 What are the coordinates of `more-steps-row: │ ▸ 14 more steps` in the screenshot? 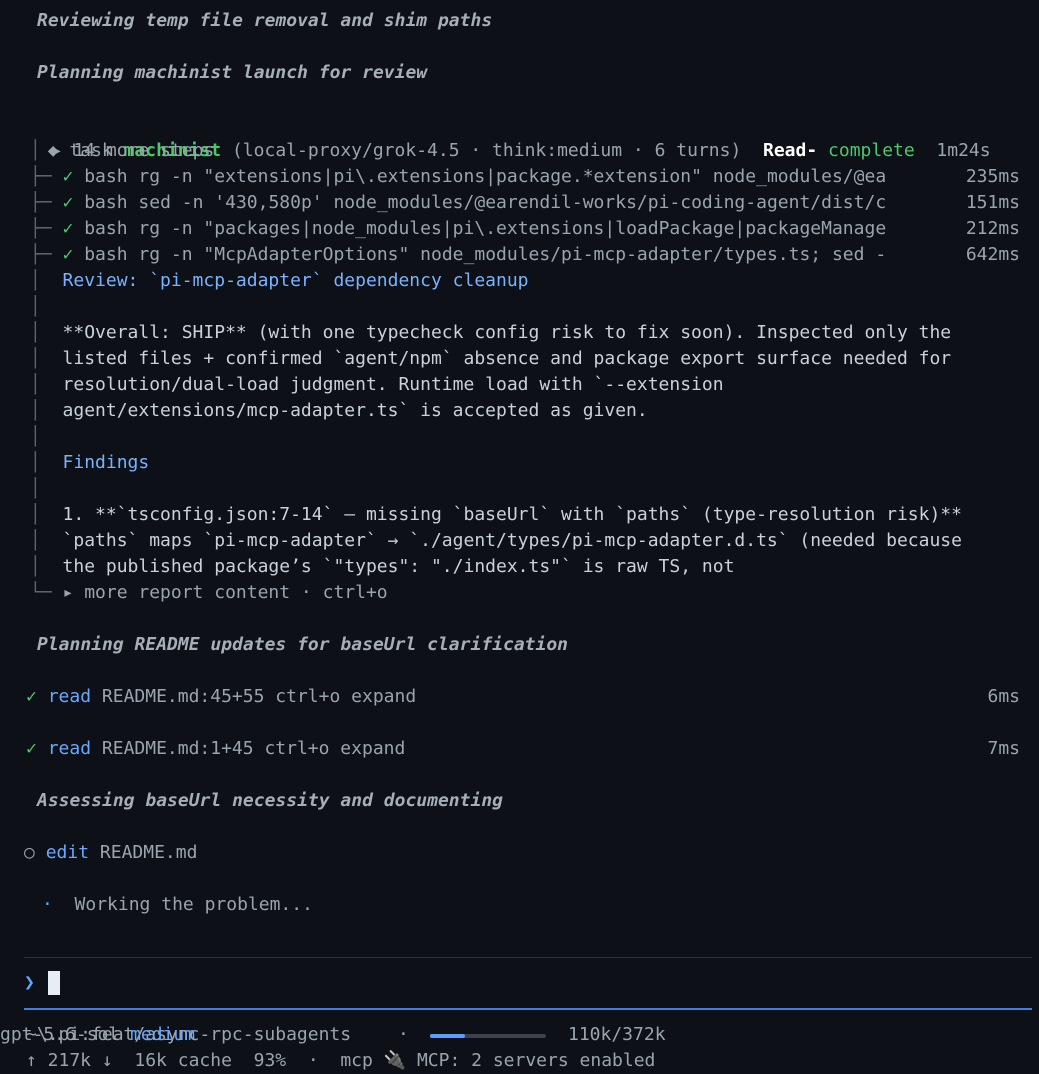 It's located at (122, 151).